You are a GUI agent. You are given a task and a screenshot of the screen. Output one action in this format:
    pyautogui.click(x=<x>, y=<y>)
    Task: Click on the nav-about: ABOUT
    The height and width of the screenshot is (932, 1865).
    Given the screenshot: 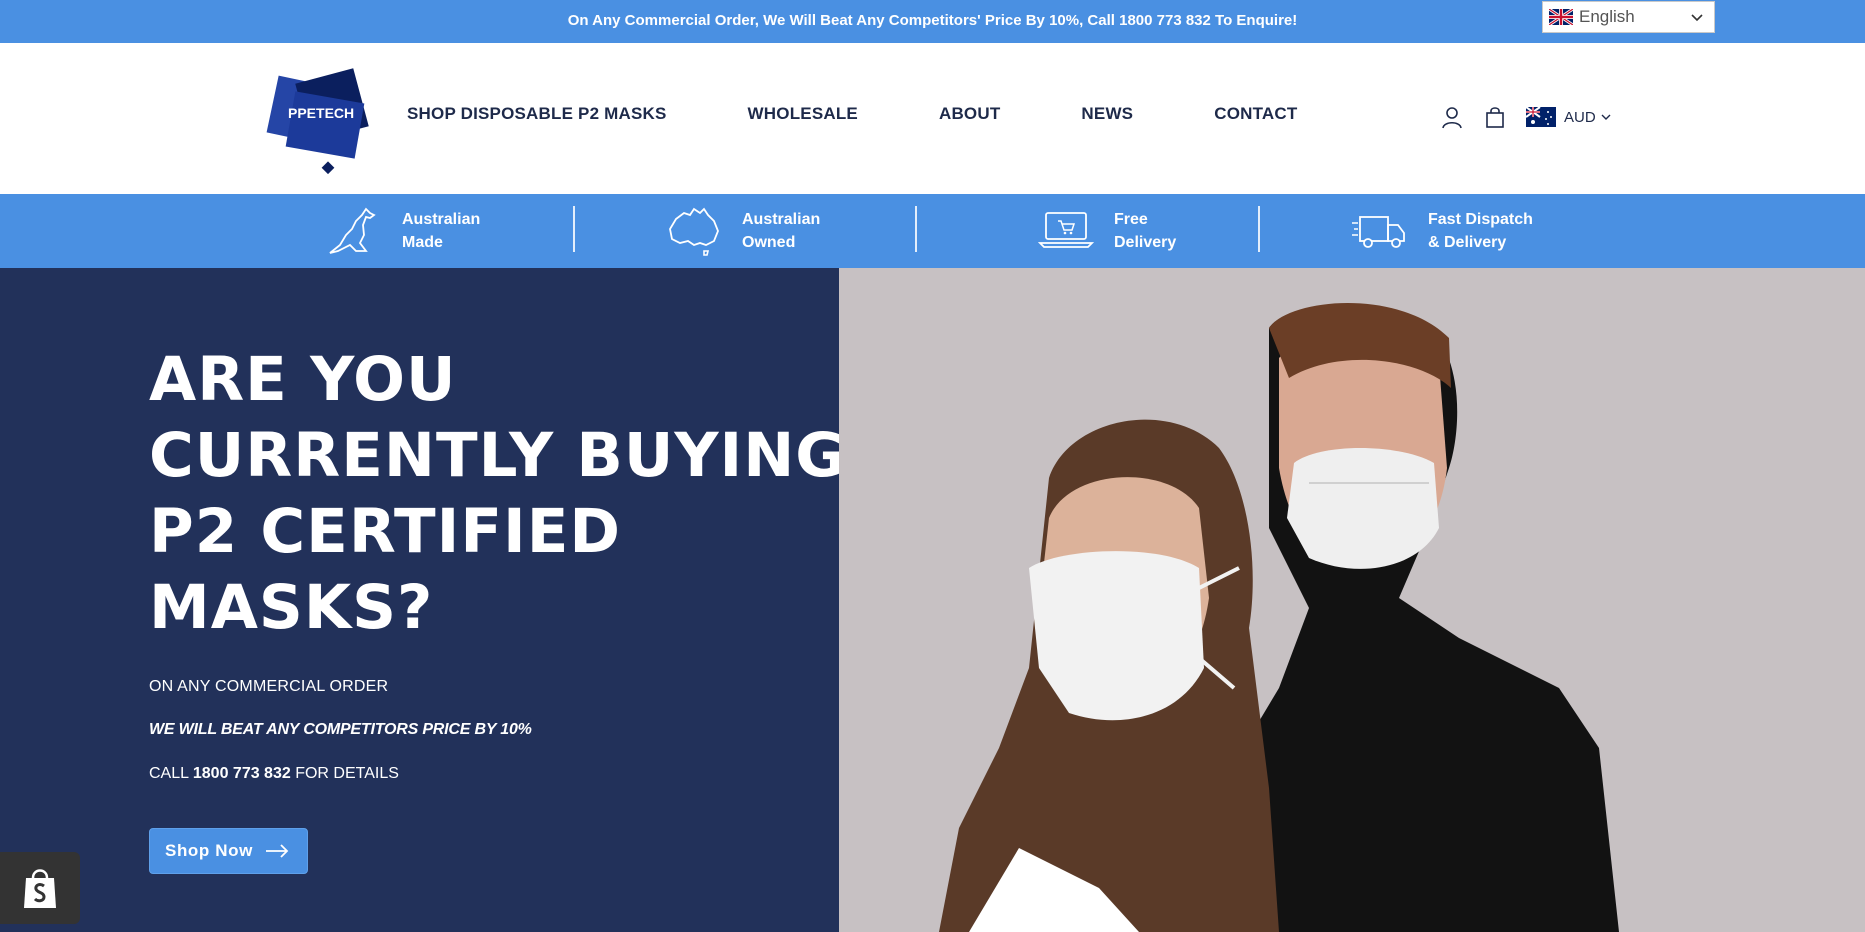 What is the action you would take?
    pyautogui.click(x=969, y=114)
    